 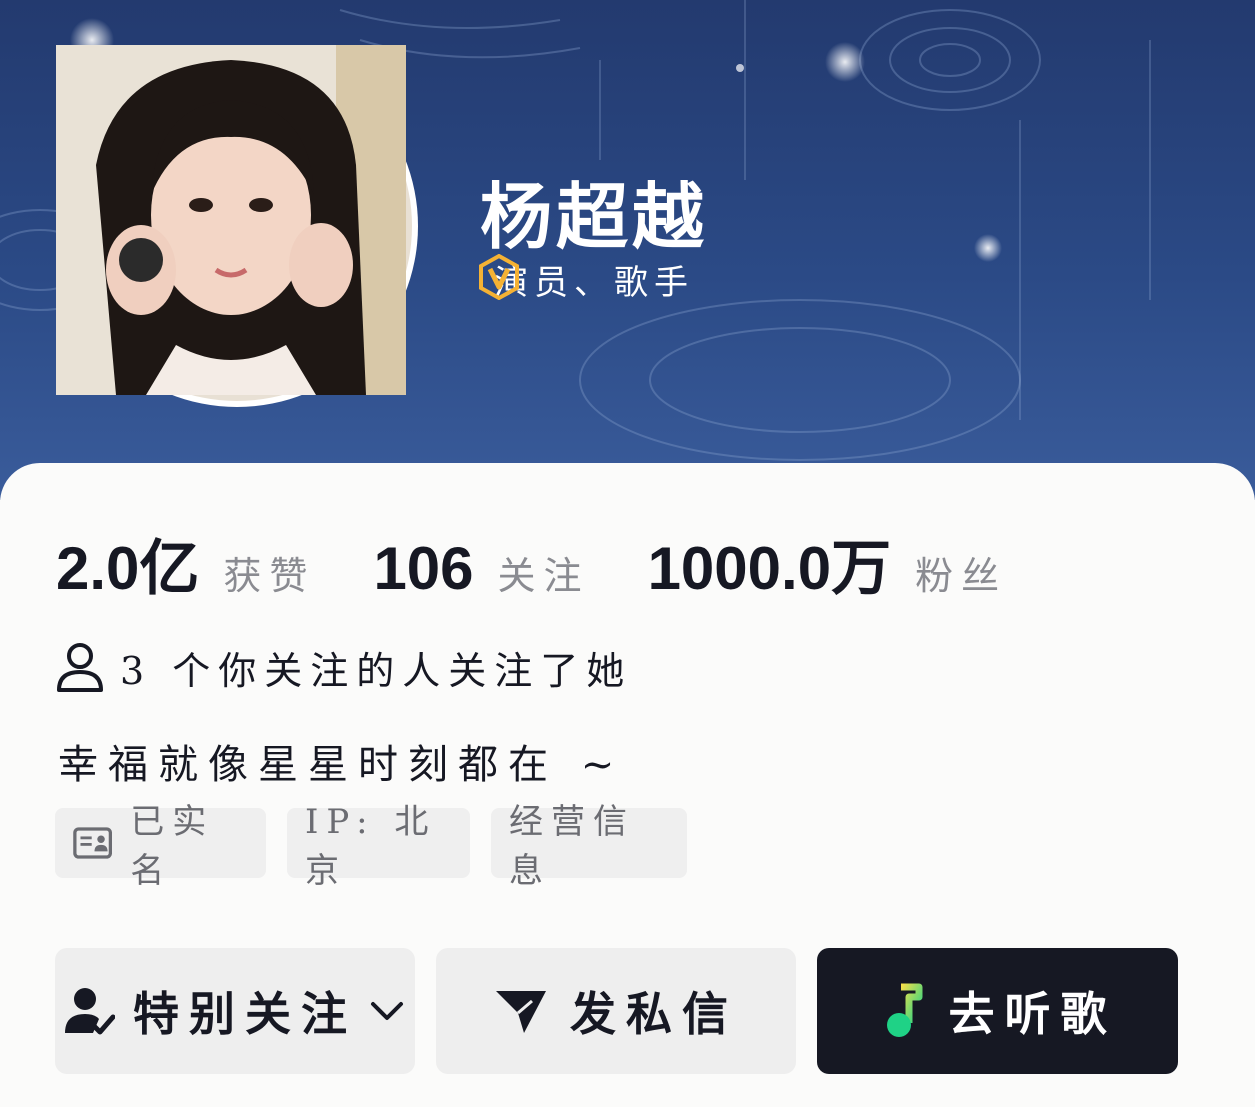 What do you see at coordinates (245, 1014) in the screenshot?
I see `special-follow-label: 特别关注` at bounding box center [245, 1014].